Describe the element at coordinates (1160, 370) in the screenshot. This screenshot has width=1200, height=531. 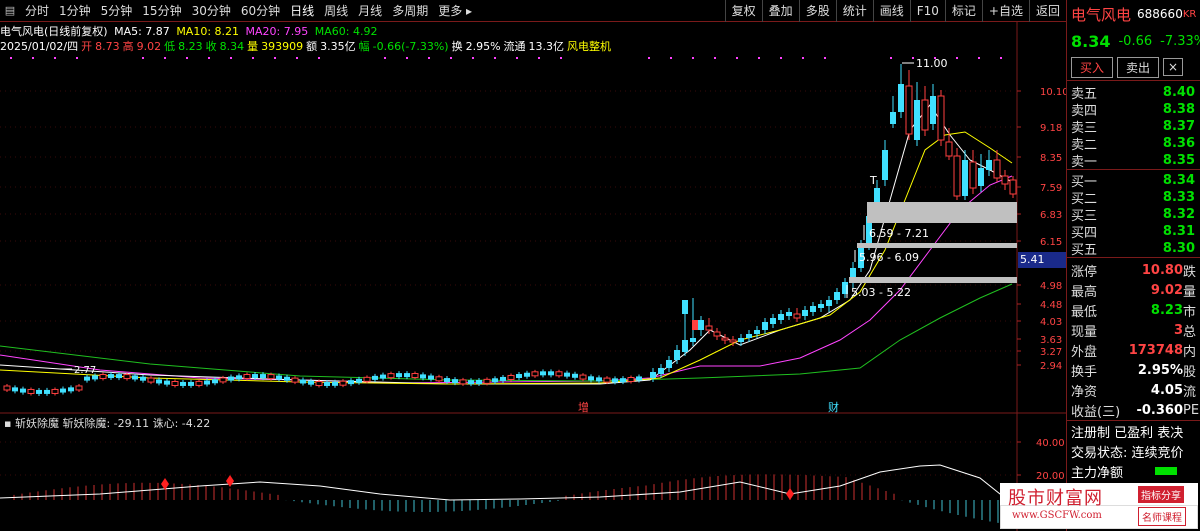
I see `stat-value: 2.95%` at that location.